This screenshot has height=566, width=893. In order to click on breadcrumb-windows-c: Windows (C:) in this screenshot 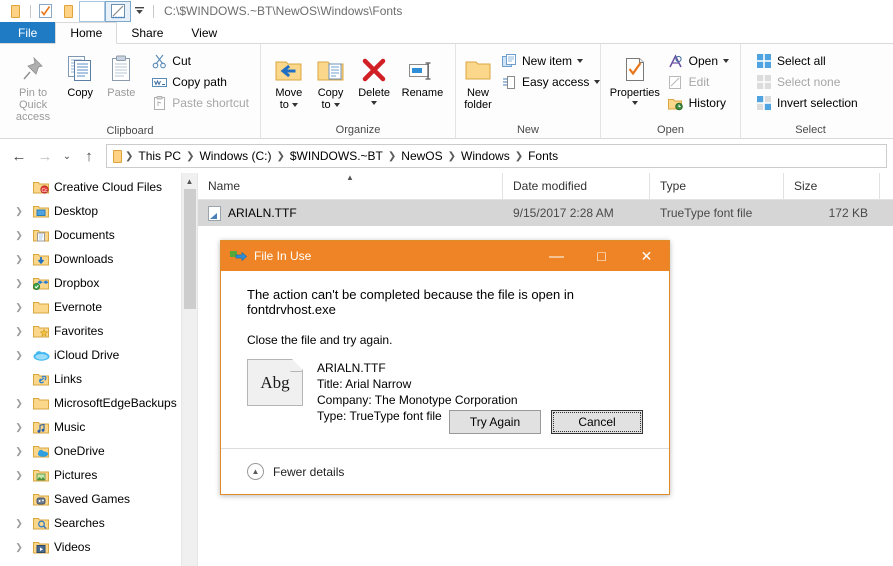, I will do `click(235, 156)`.